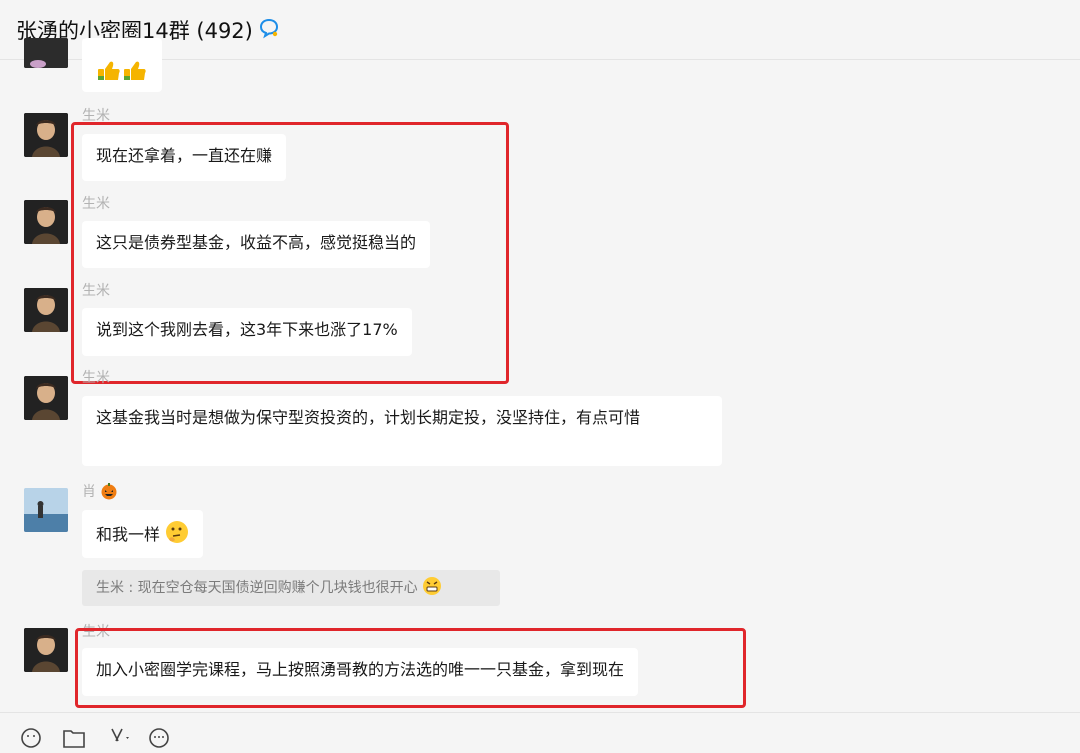 This screenshot has height=753, width=1080. What do you see at coordinates (89, 492) in the screenshot?
I see `sender-name-text: 肖` at bounding box center [89, 492].